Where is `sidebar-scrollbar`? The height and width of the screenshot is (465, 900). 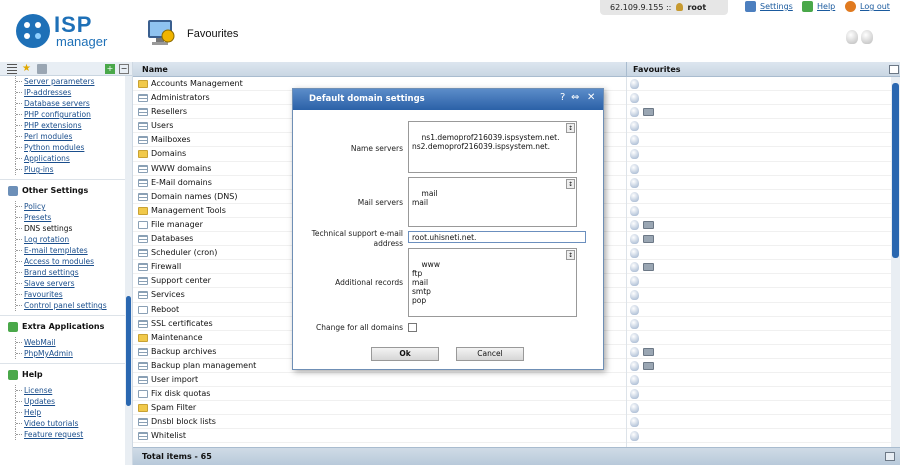
sidebar-scrollbar is located at coordinates (128, 270).